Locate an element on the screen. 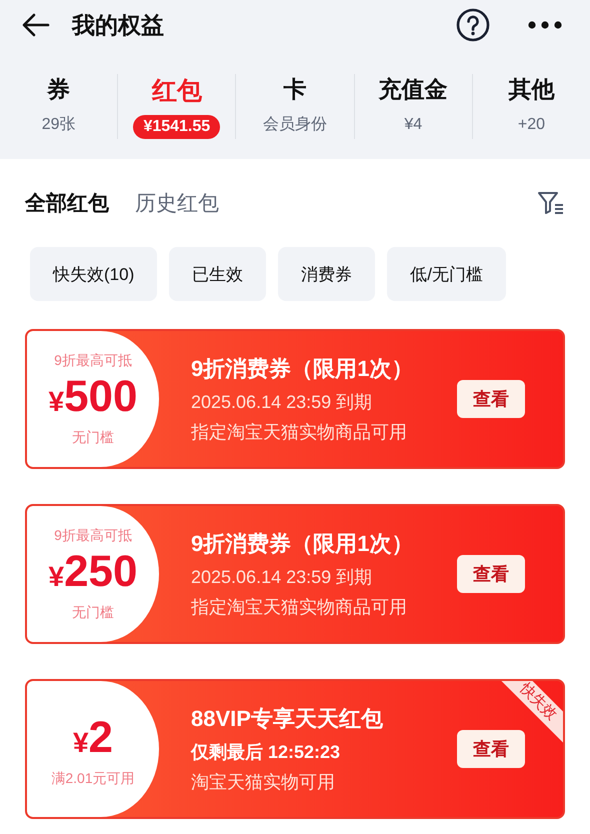 This screenshot has height=834, width=590. more-icon is located at coordinates (545, 25).